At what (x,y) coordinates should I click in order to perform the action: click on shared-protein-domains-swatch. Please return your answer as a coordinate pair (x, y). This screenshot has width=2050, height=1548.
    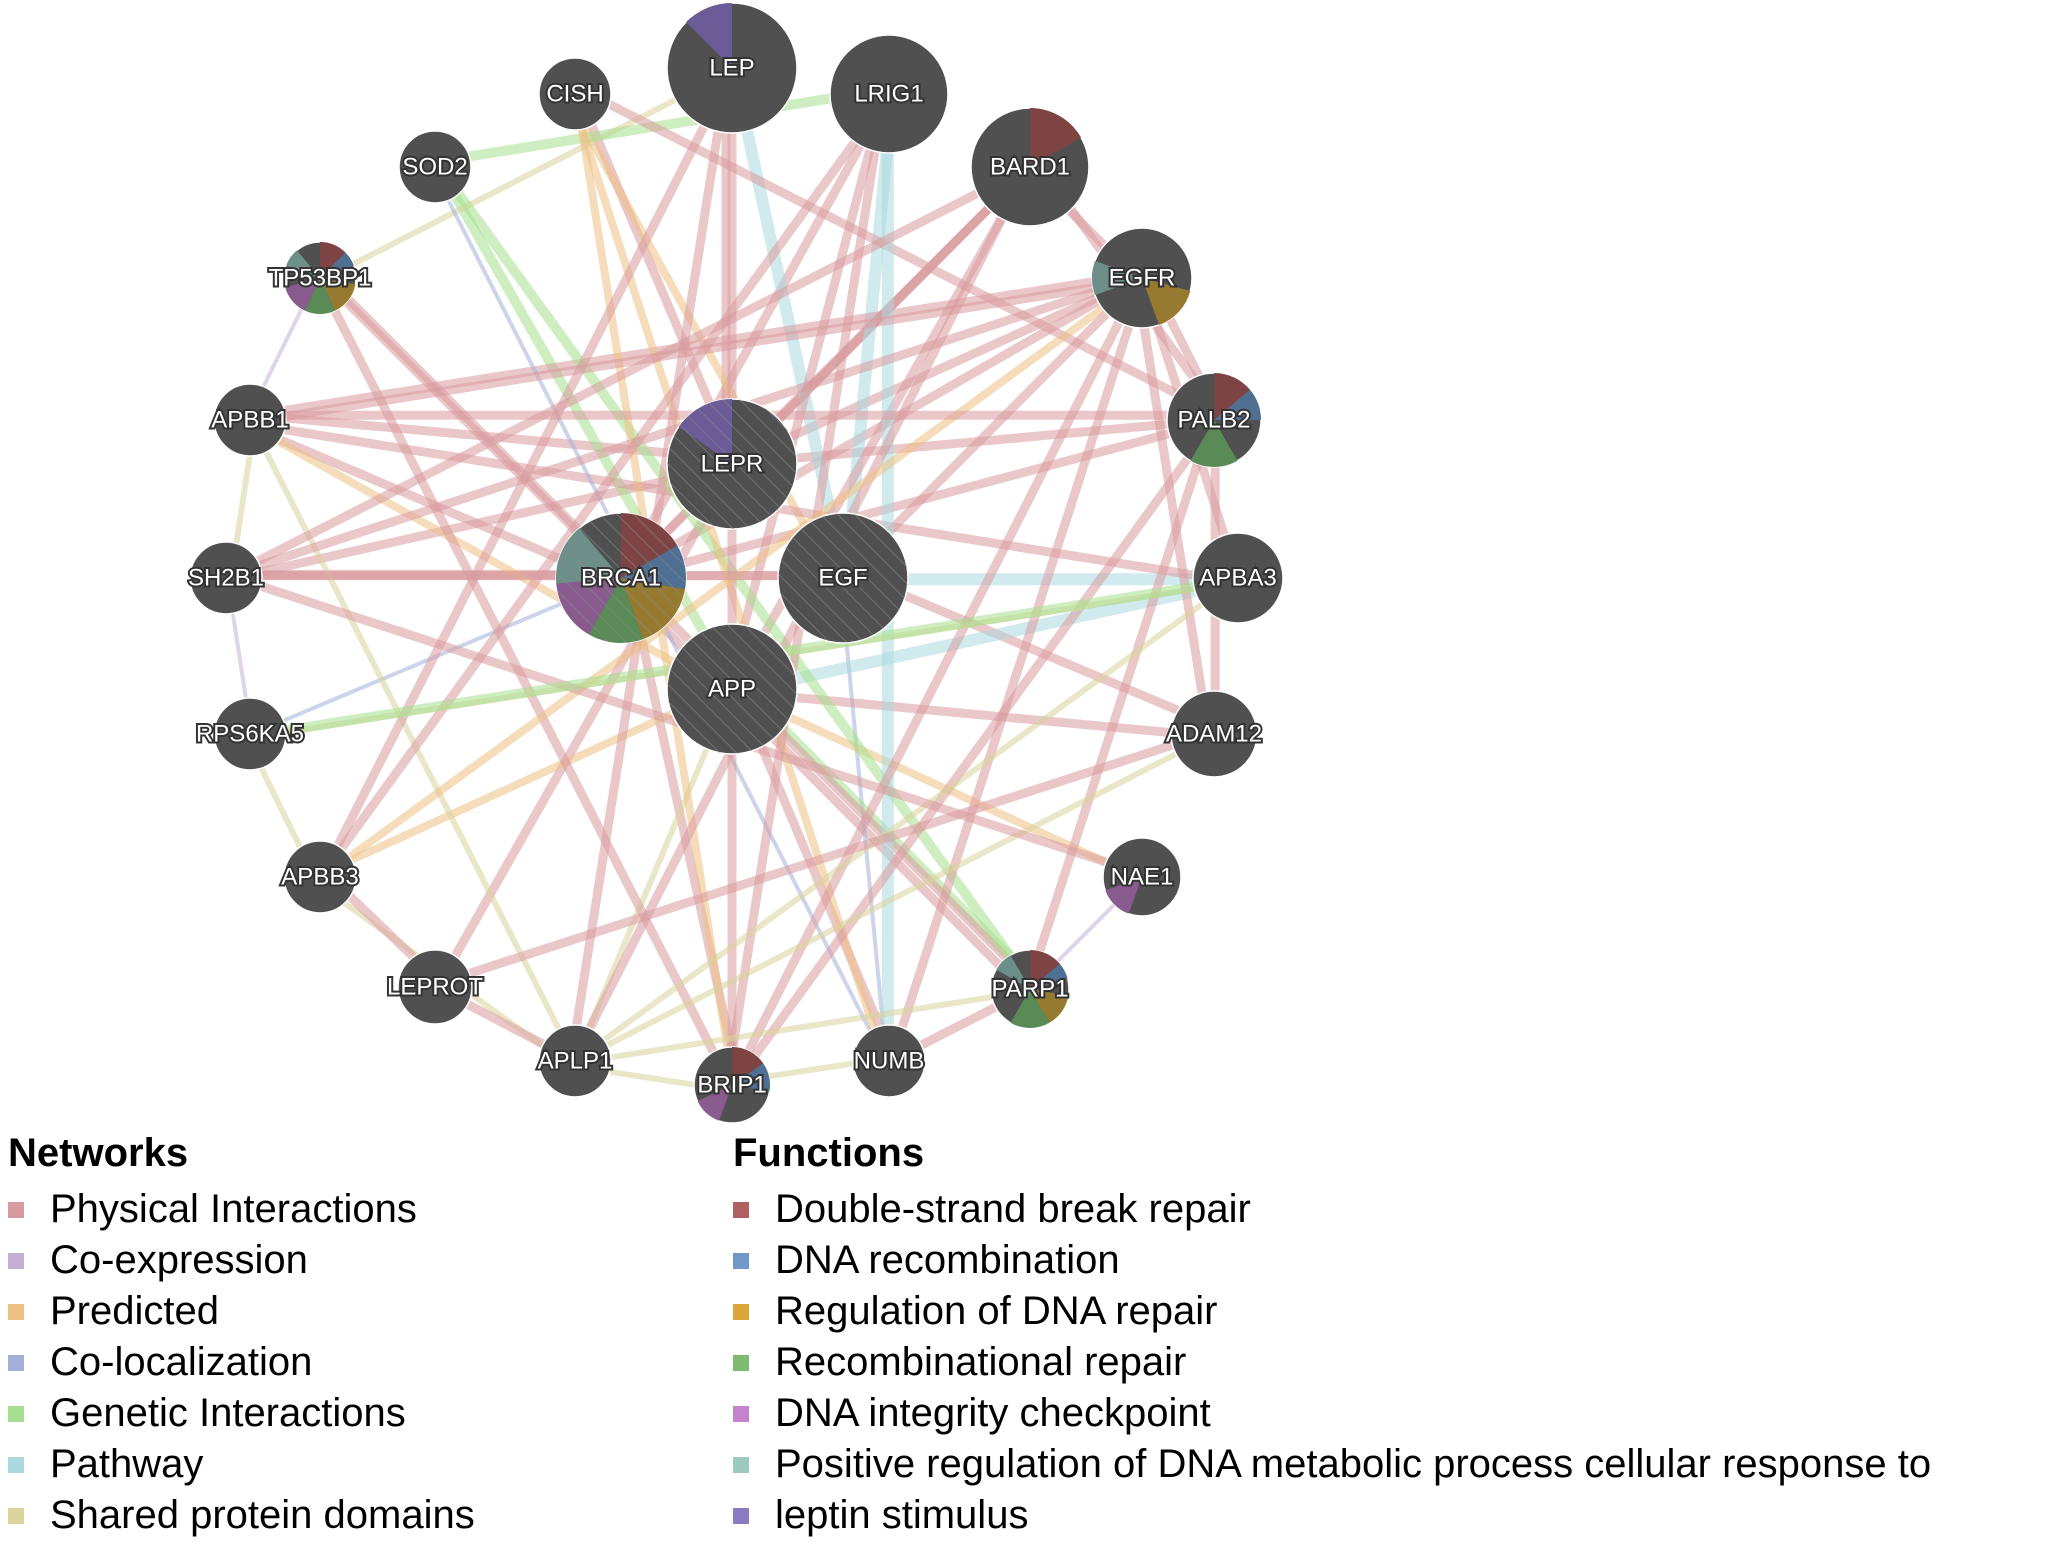
    Looking at the image, I should click on (16, 1515).